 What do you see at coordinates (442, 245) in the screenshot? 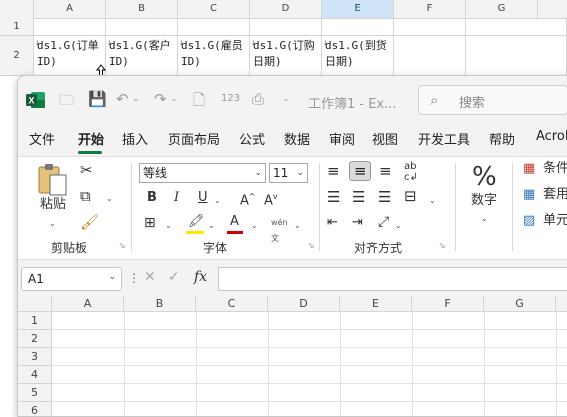
I see `alignment-launcher-icon: ⬂` at bounding box center [442, 245].